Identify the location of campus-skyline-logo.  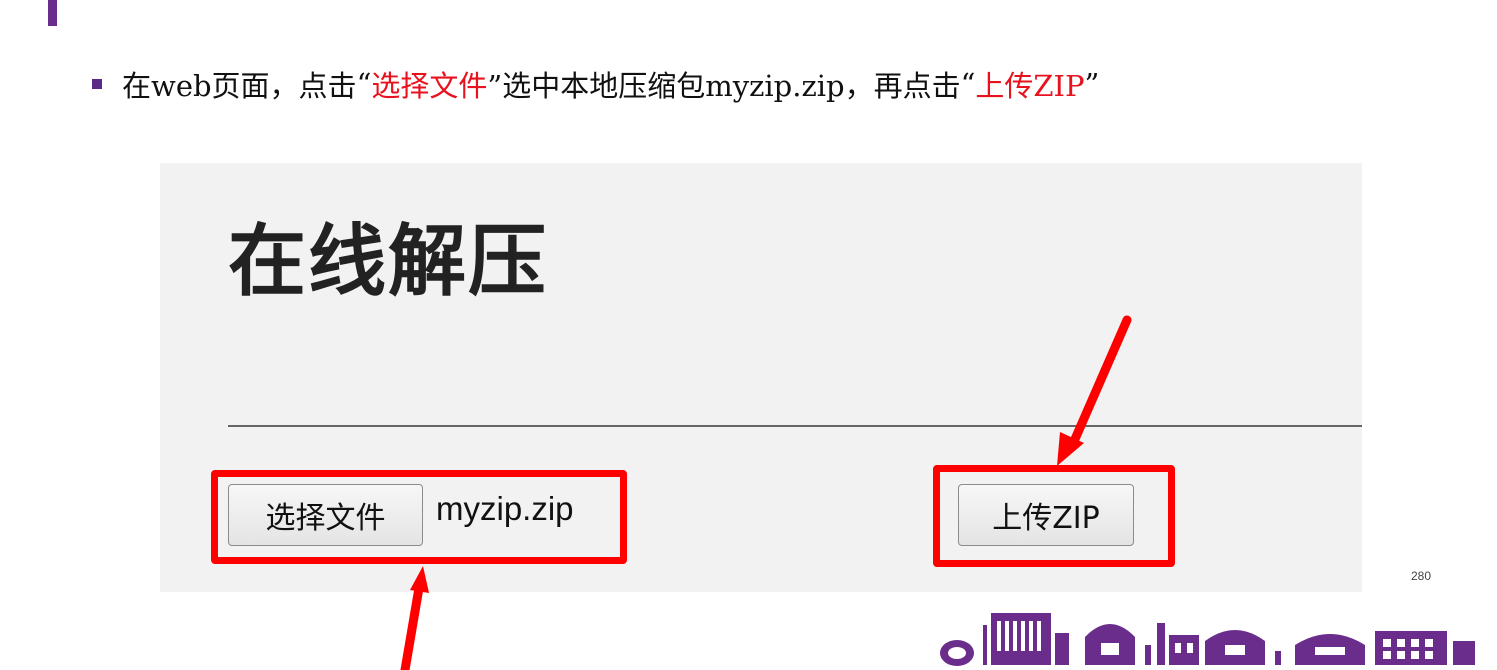
(1207, 639).